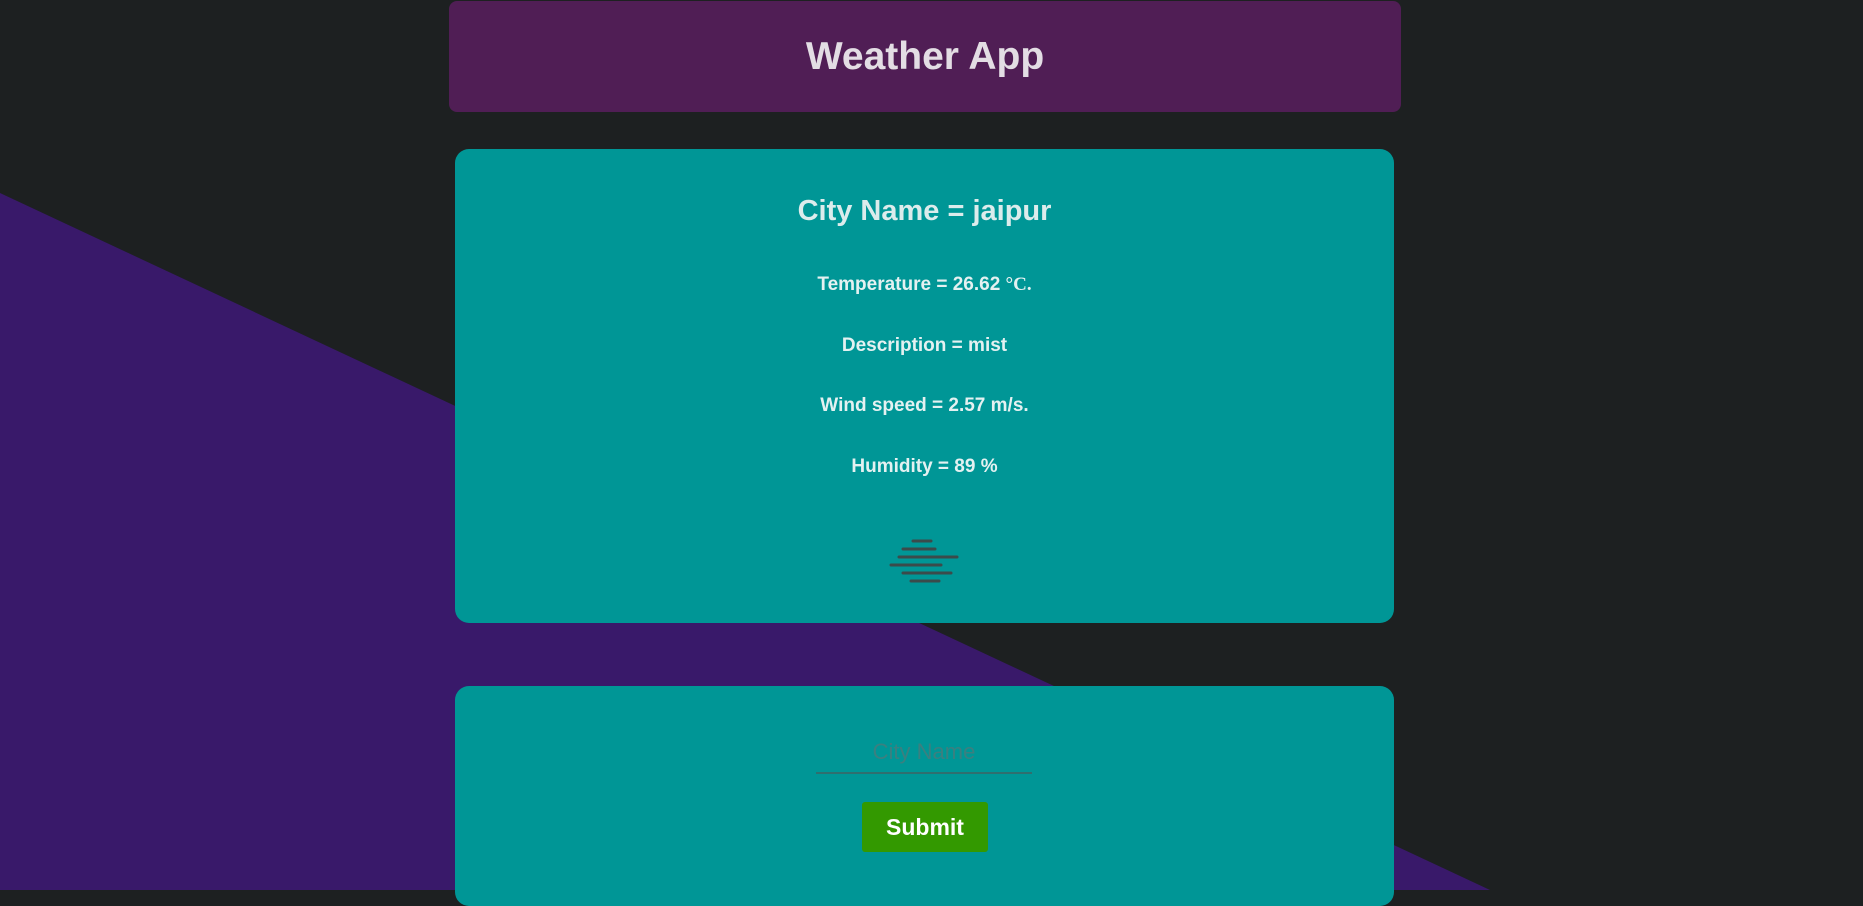 The image size is (1863, 906). What do you see at coordinates (924, 753) in the screenshot?
I see `city-name-input` at bounding box center [924, 753].